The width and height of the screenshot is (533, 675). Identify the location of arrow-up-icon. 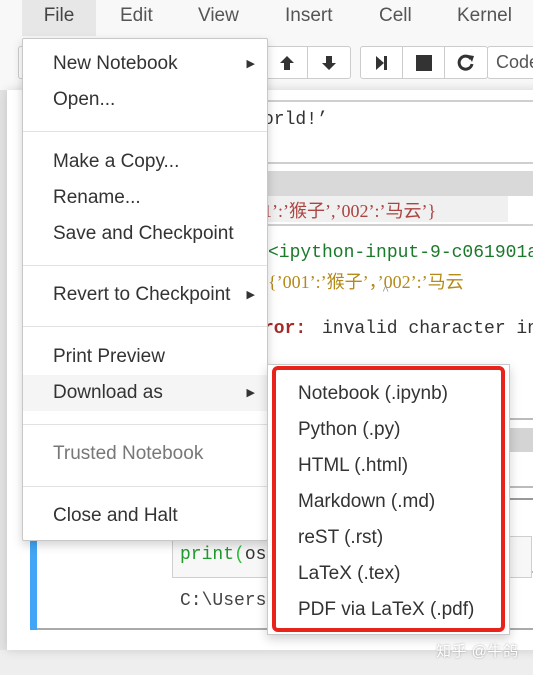
(286, 62).